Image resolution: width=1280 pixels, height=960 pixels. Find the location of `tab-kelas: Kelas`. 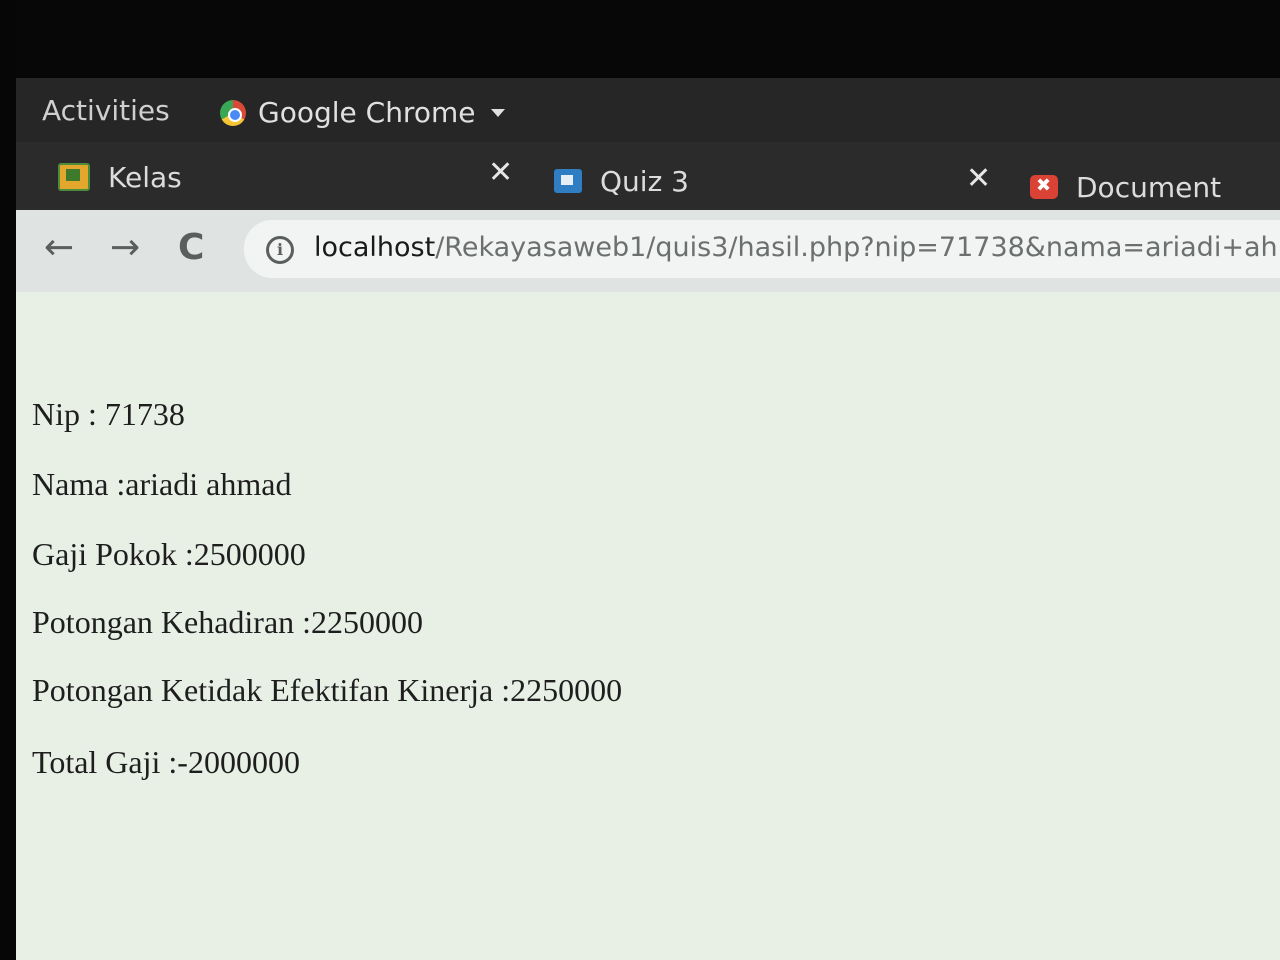

tab-kelas: Kelas is located at coordinates (120, 177).